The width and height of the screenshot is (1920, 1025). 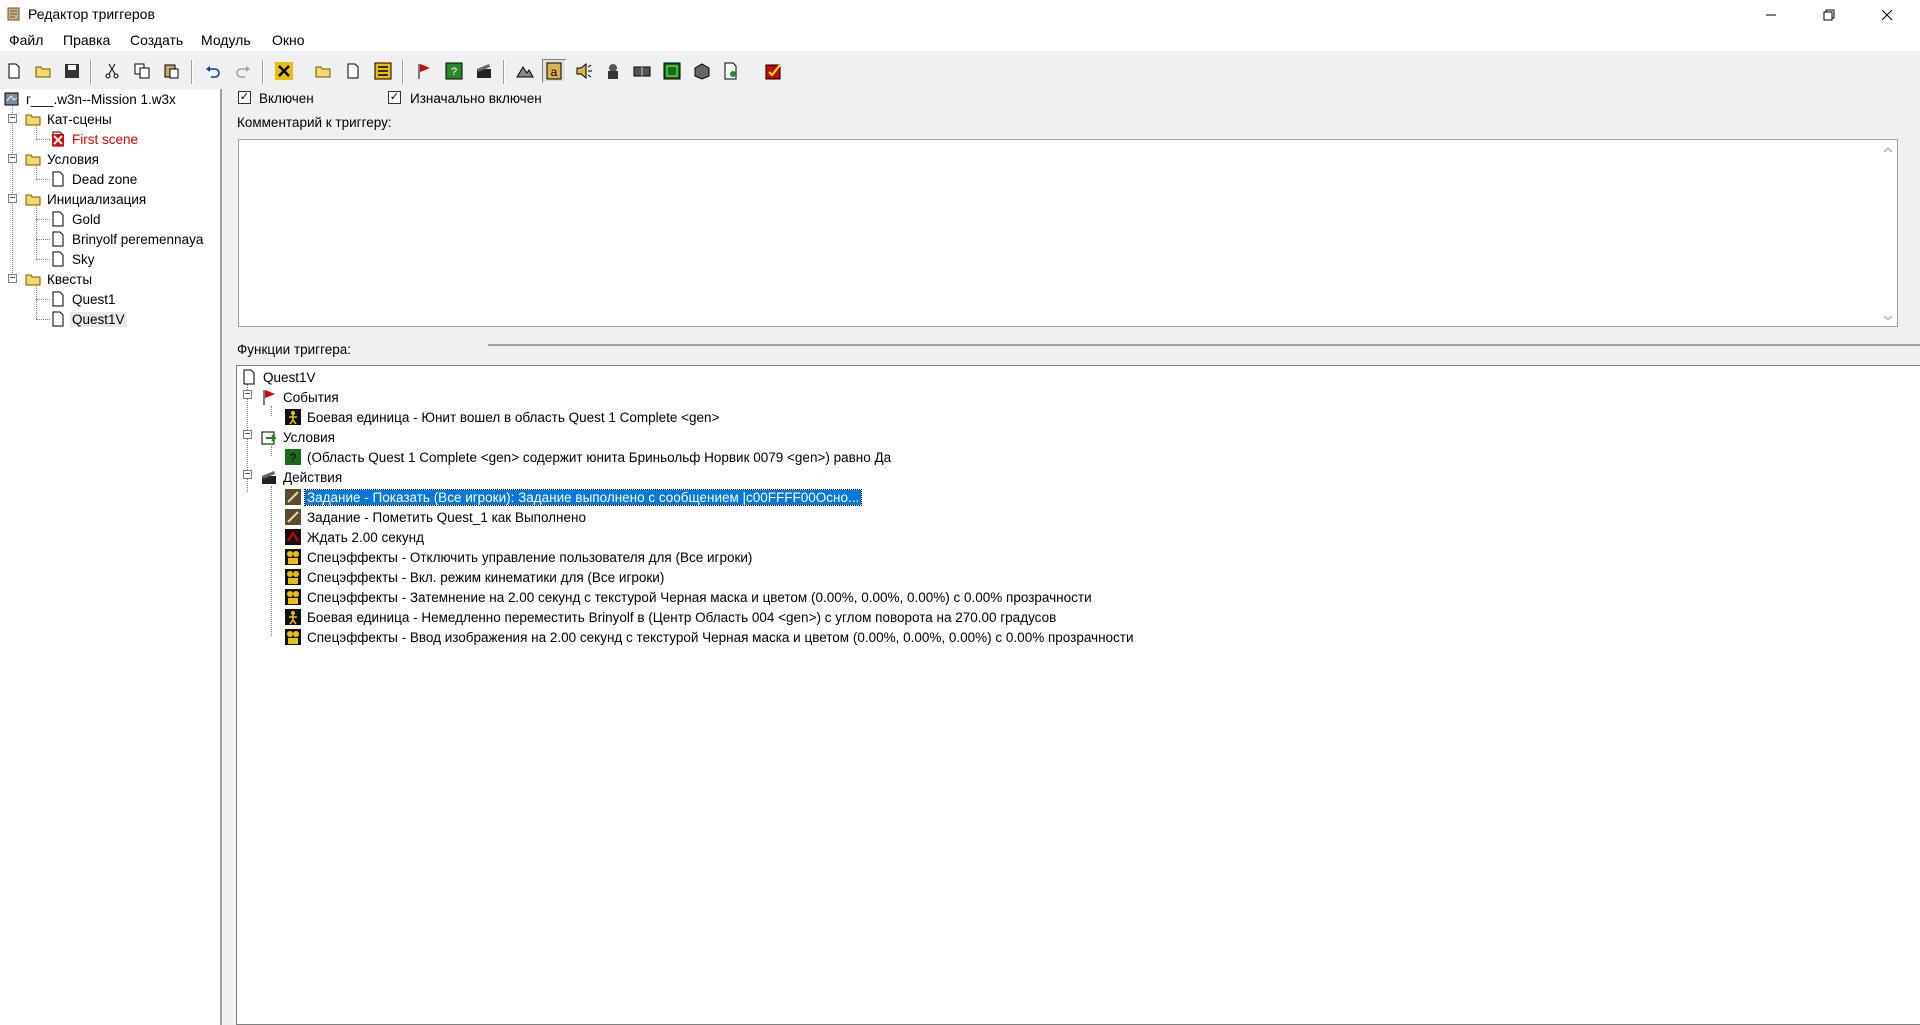 What do you see at coordinates (58, 139) in the screenshot?
I see `disabled-trigger-icon` at bounding box center [58, 139].